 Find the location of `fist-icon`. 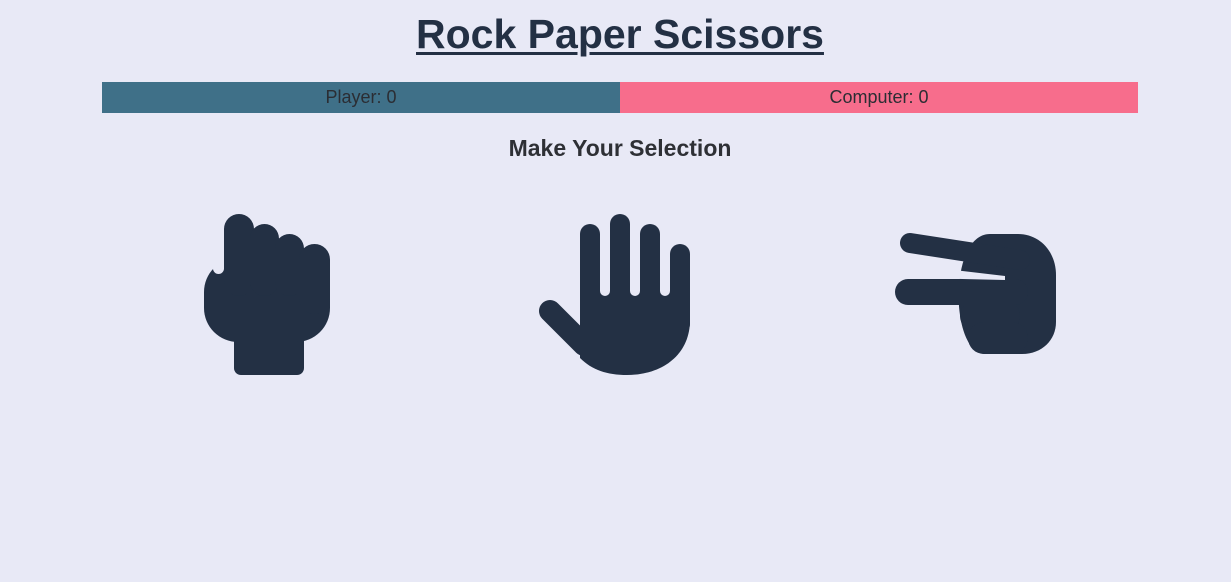

fist-icon is located at coordinates (267, 294).